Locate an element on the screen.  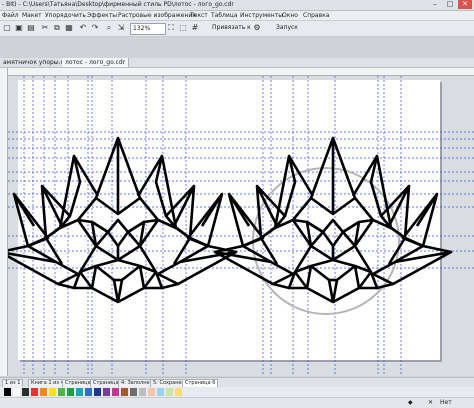
outline-status: Нет is located at coordinates (446, 402).